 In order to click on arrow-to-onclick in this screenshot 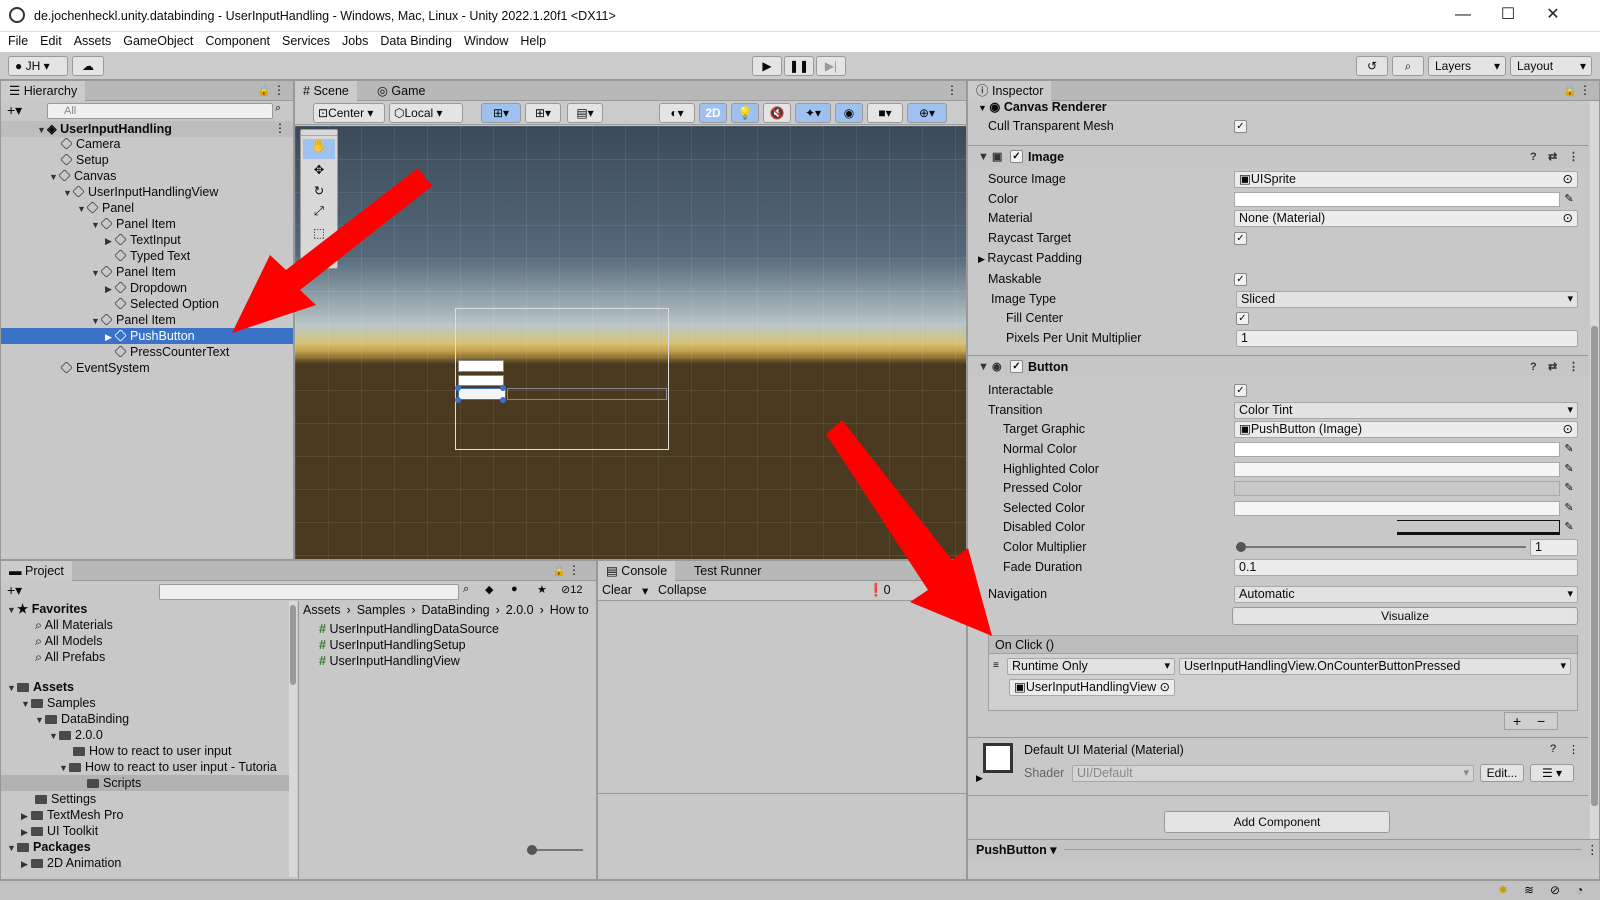, I will do `click(909, 528)`.